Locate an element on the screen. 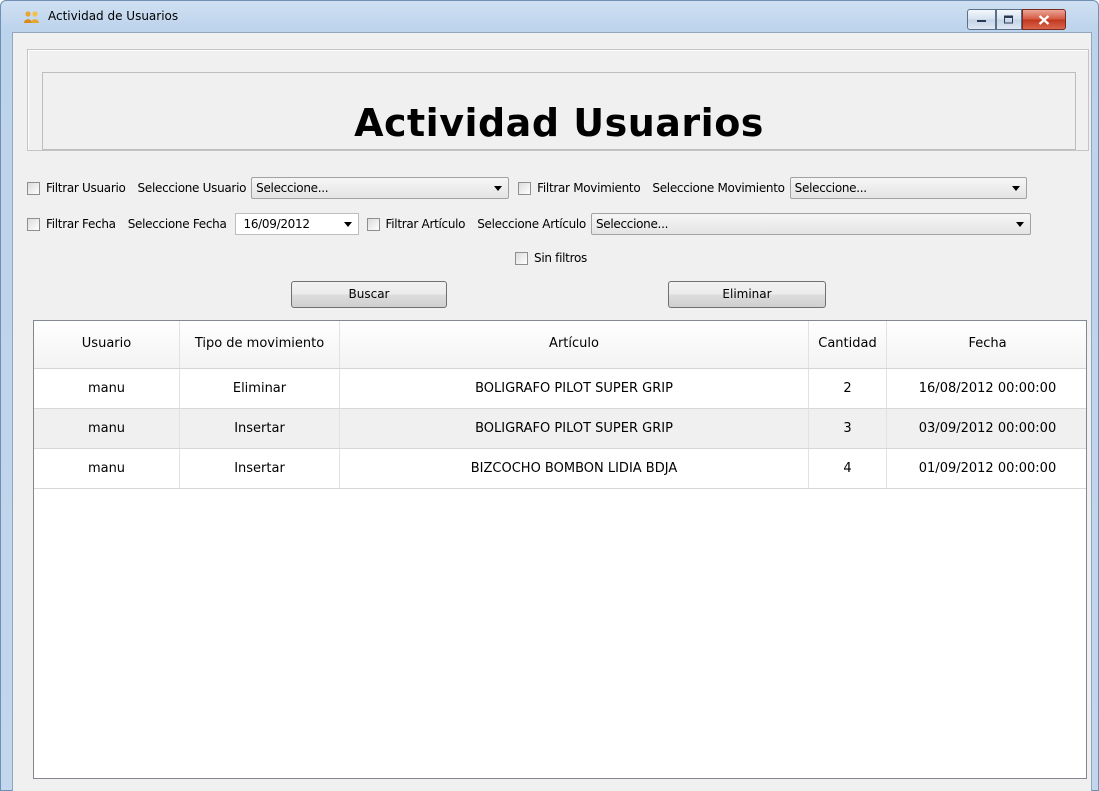  page-title: Actividad Usuarios is located at coordinates (559, 123).